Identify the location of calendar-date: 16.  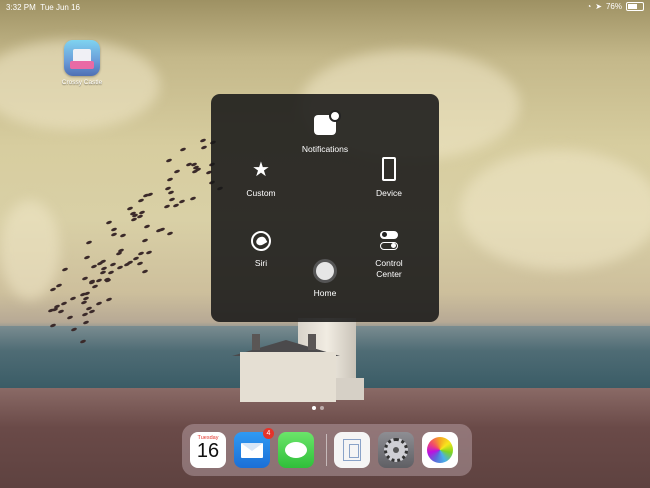
(208, 451).